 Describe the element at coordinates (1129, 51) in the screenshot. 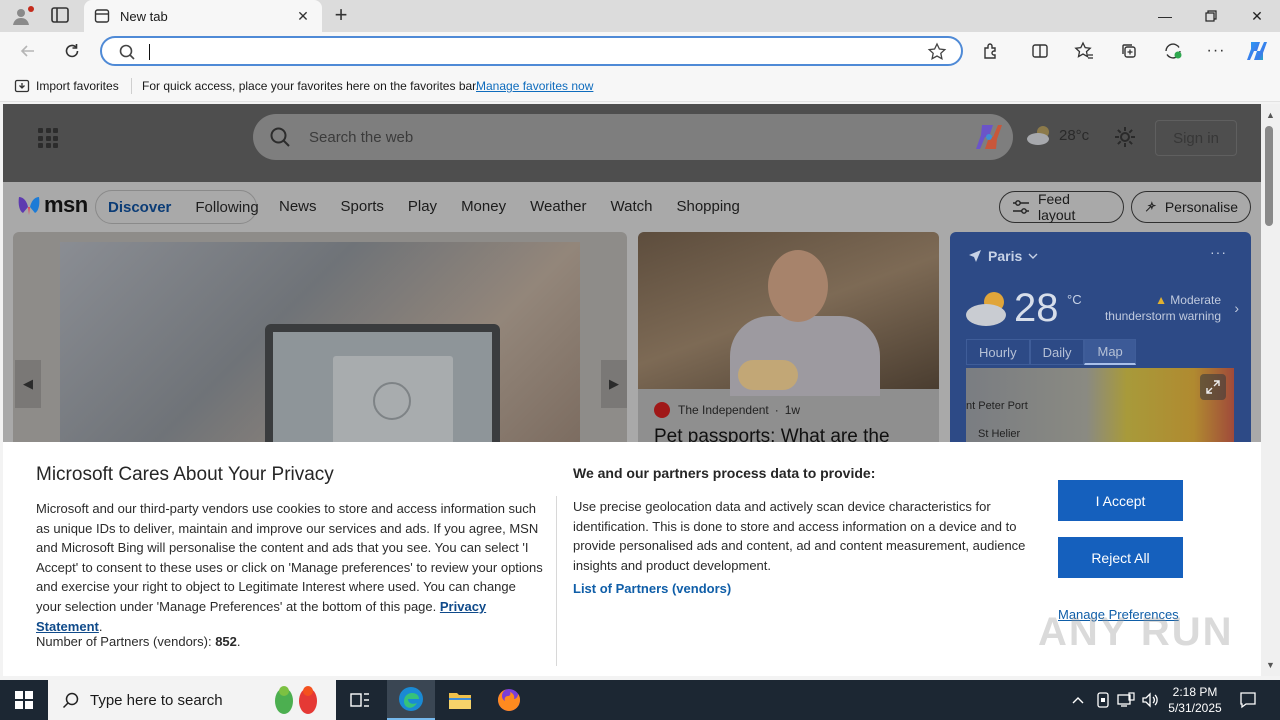

I see `collections-button` at that location.